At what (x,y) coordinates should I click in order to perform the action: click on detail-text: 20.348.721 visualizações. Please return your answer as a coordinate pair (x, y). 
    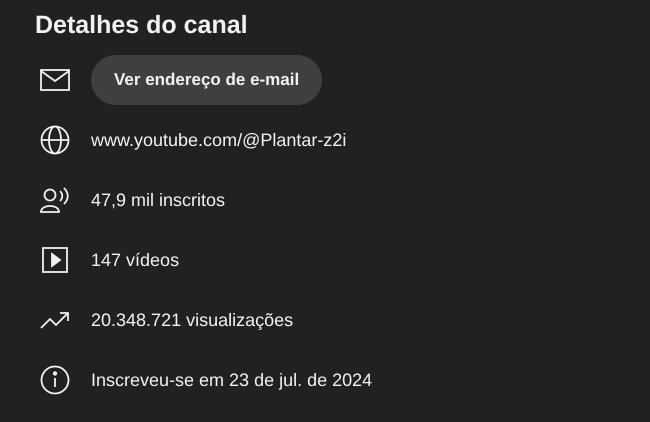
    Looking at the image, I should click on (192, 320).